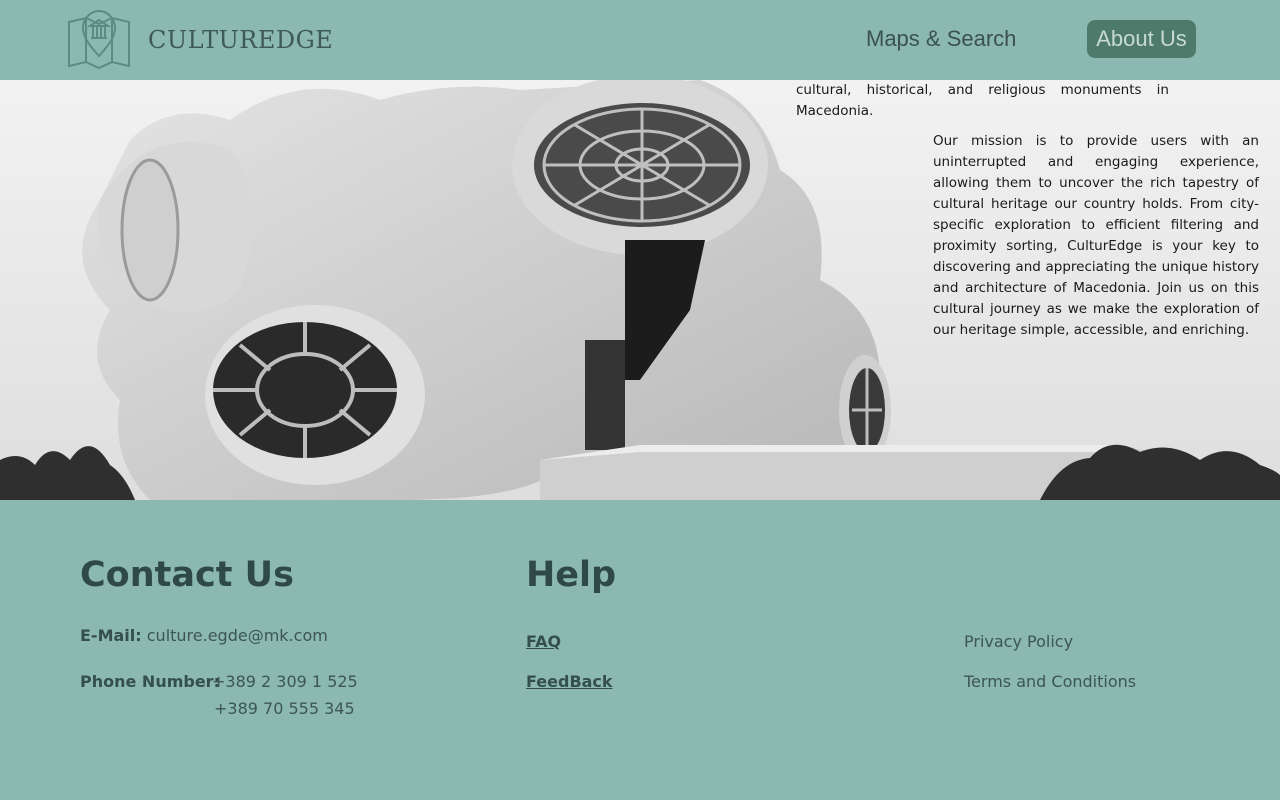 The image size is (1280, 800). What do you see at coordinates (571, 575) in the screenshot?
I see `help-heading: Help` at bounding box center [571, 575].